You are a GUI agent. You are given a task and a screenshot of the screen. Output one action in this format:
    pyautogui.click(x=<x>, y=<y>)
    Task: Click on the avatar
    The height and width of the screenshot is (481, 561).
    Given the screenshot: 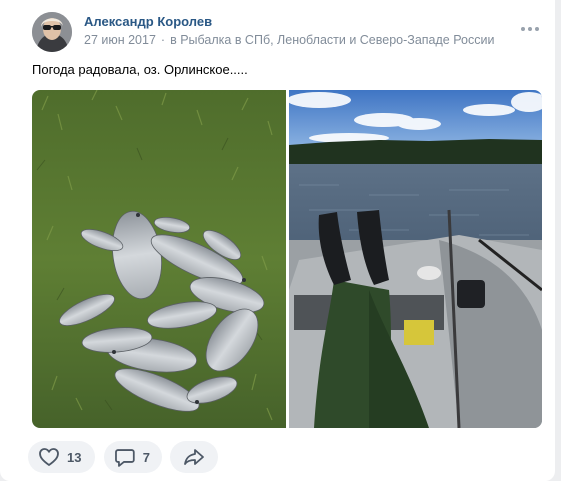 What is the action you would take?
    pyautogui.click(x=52, y=32)
    